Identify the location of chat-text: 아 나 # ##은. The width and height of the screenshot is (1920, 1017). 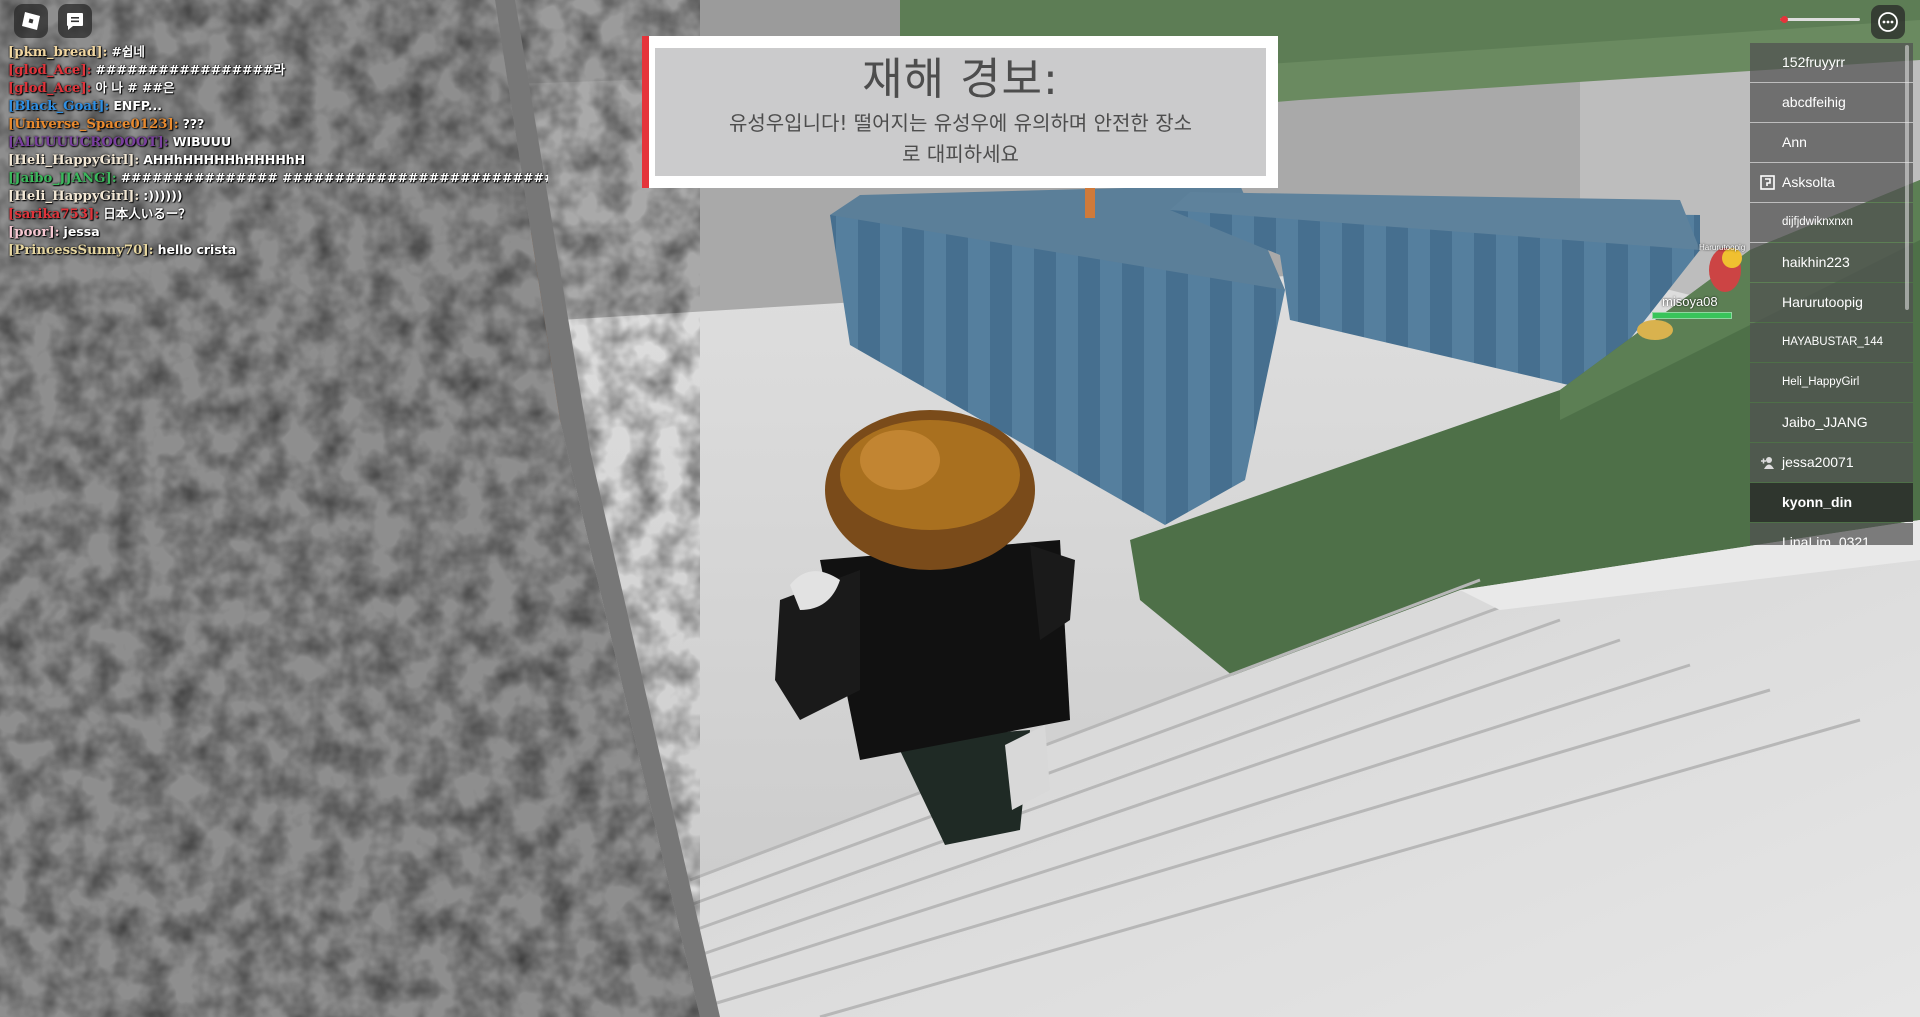
(135, 87).